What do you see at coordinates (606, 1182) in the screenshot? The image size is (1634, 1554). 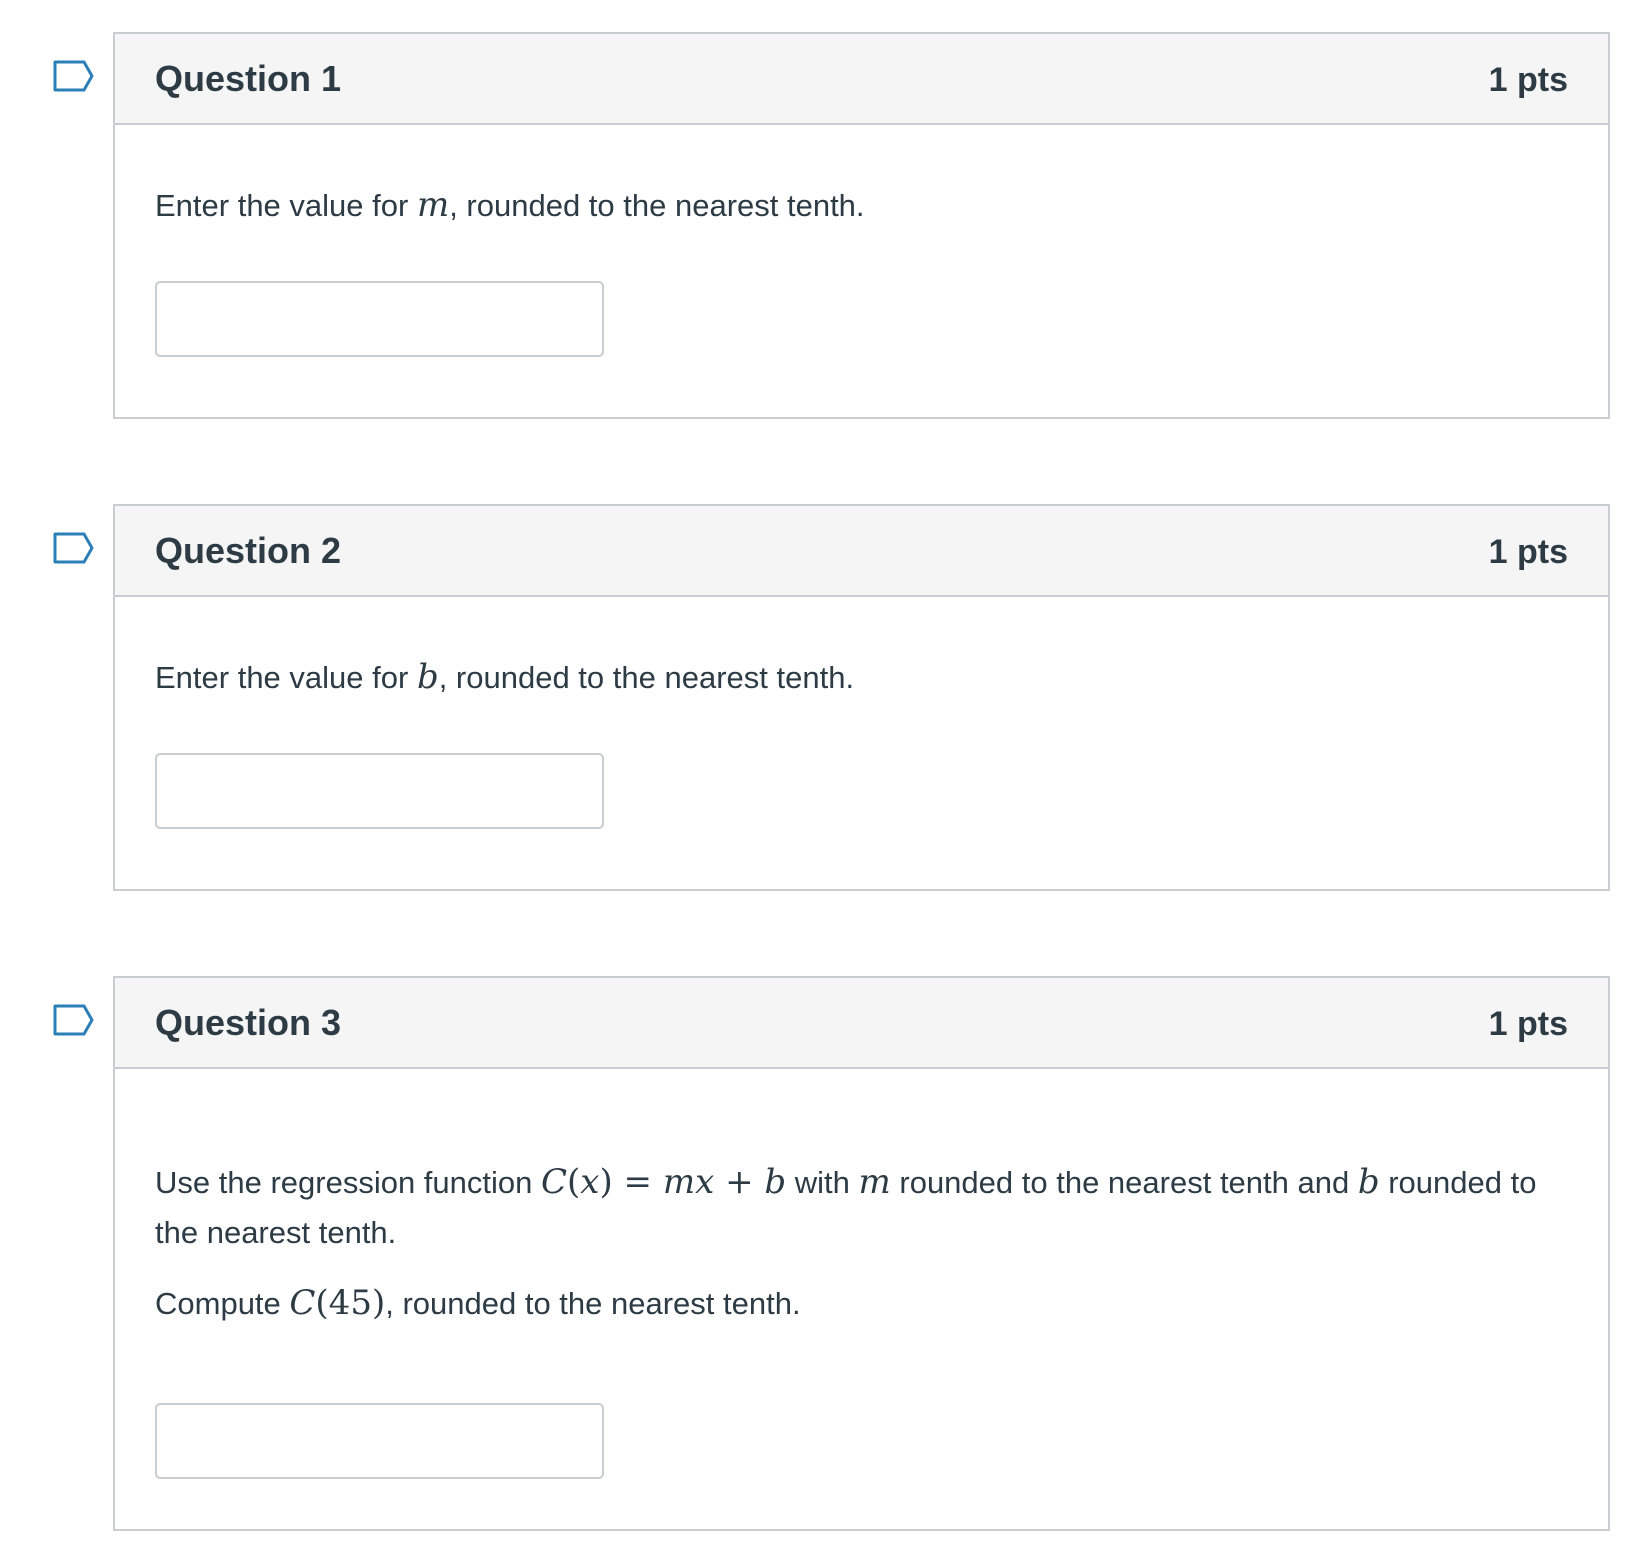 I see `math-paren-close: )` at bounding box center [606, 1182].